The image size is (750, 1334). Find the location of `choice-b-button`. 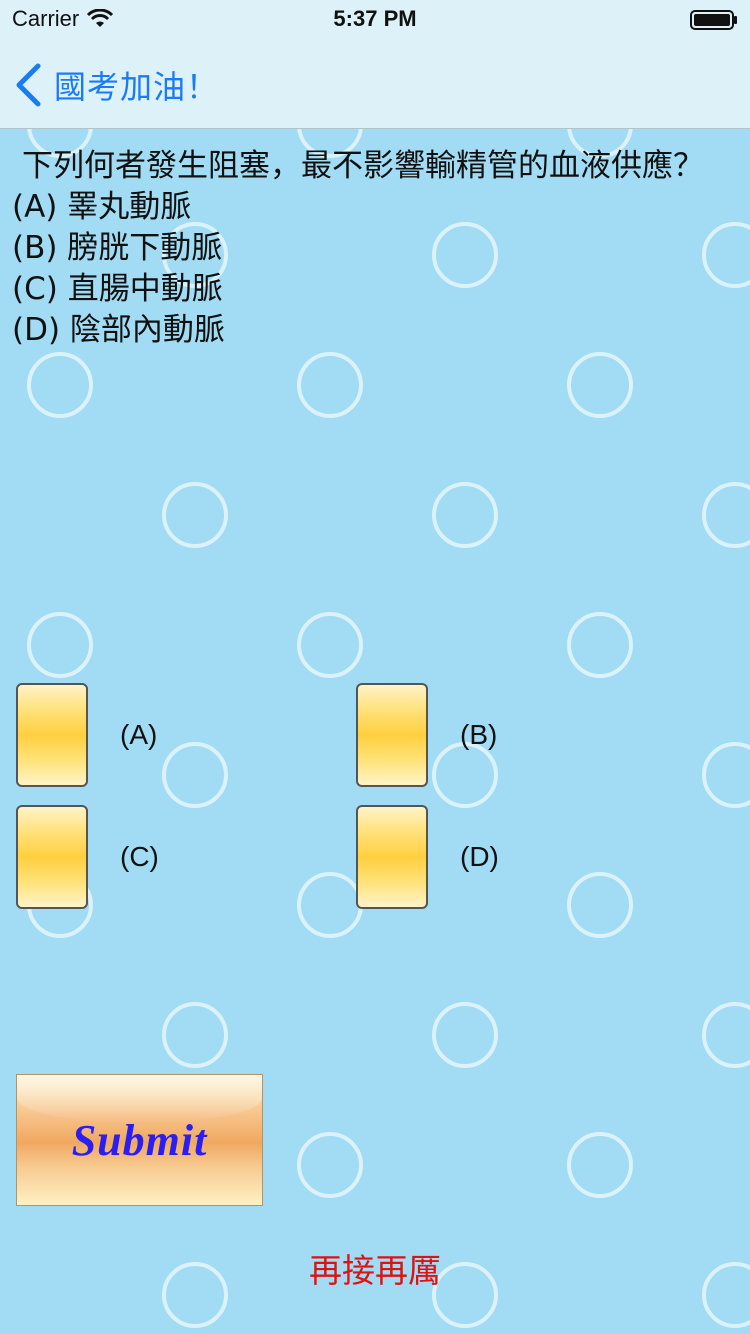

choice-b-button is located at coordinates (392, 735).